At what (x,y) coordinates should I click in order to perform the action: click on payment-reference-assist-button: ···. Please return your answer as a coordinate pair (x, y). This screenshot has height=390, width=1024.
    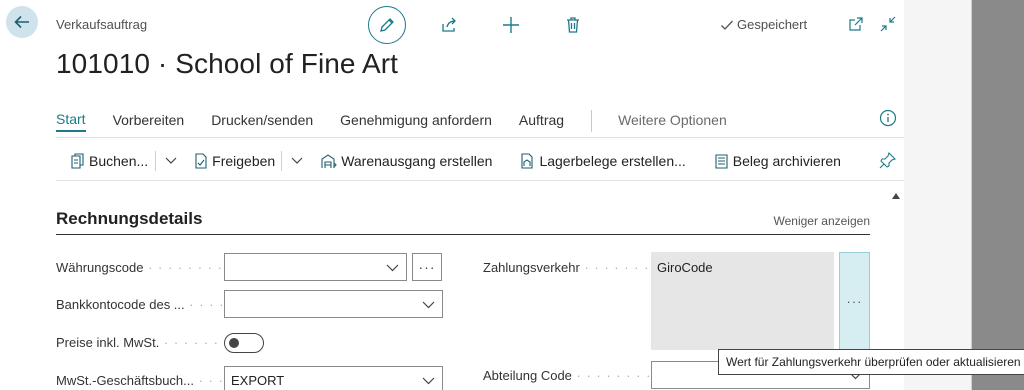
    Looking at the image, I should click on (854, 301).